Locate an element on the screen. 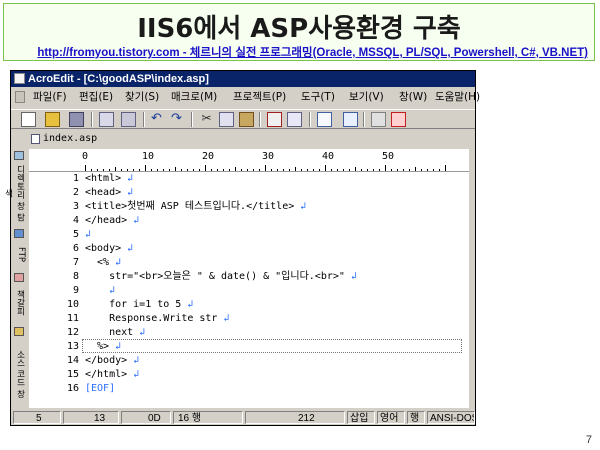 The image size is (600, 450). cut-icon: ✂ is located at coordinates (206, 119).